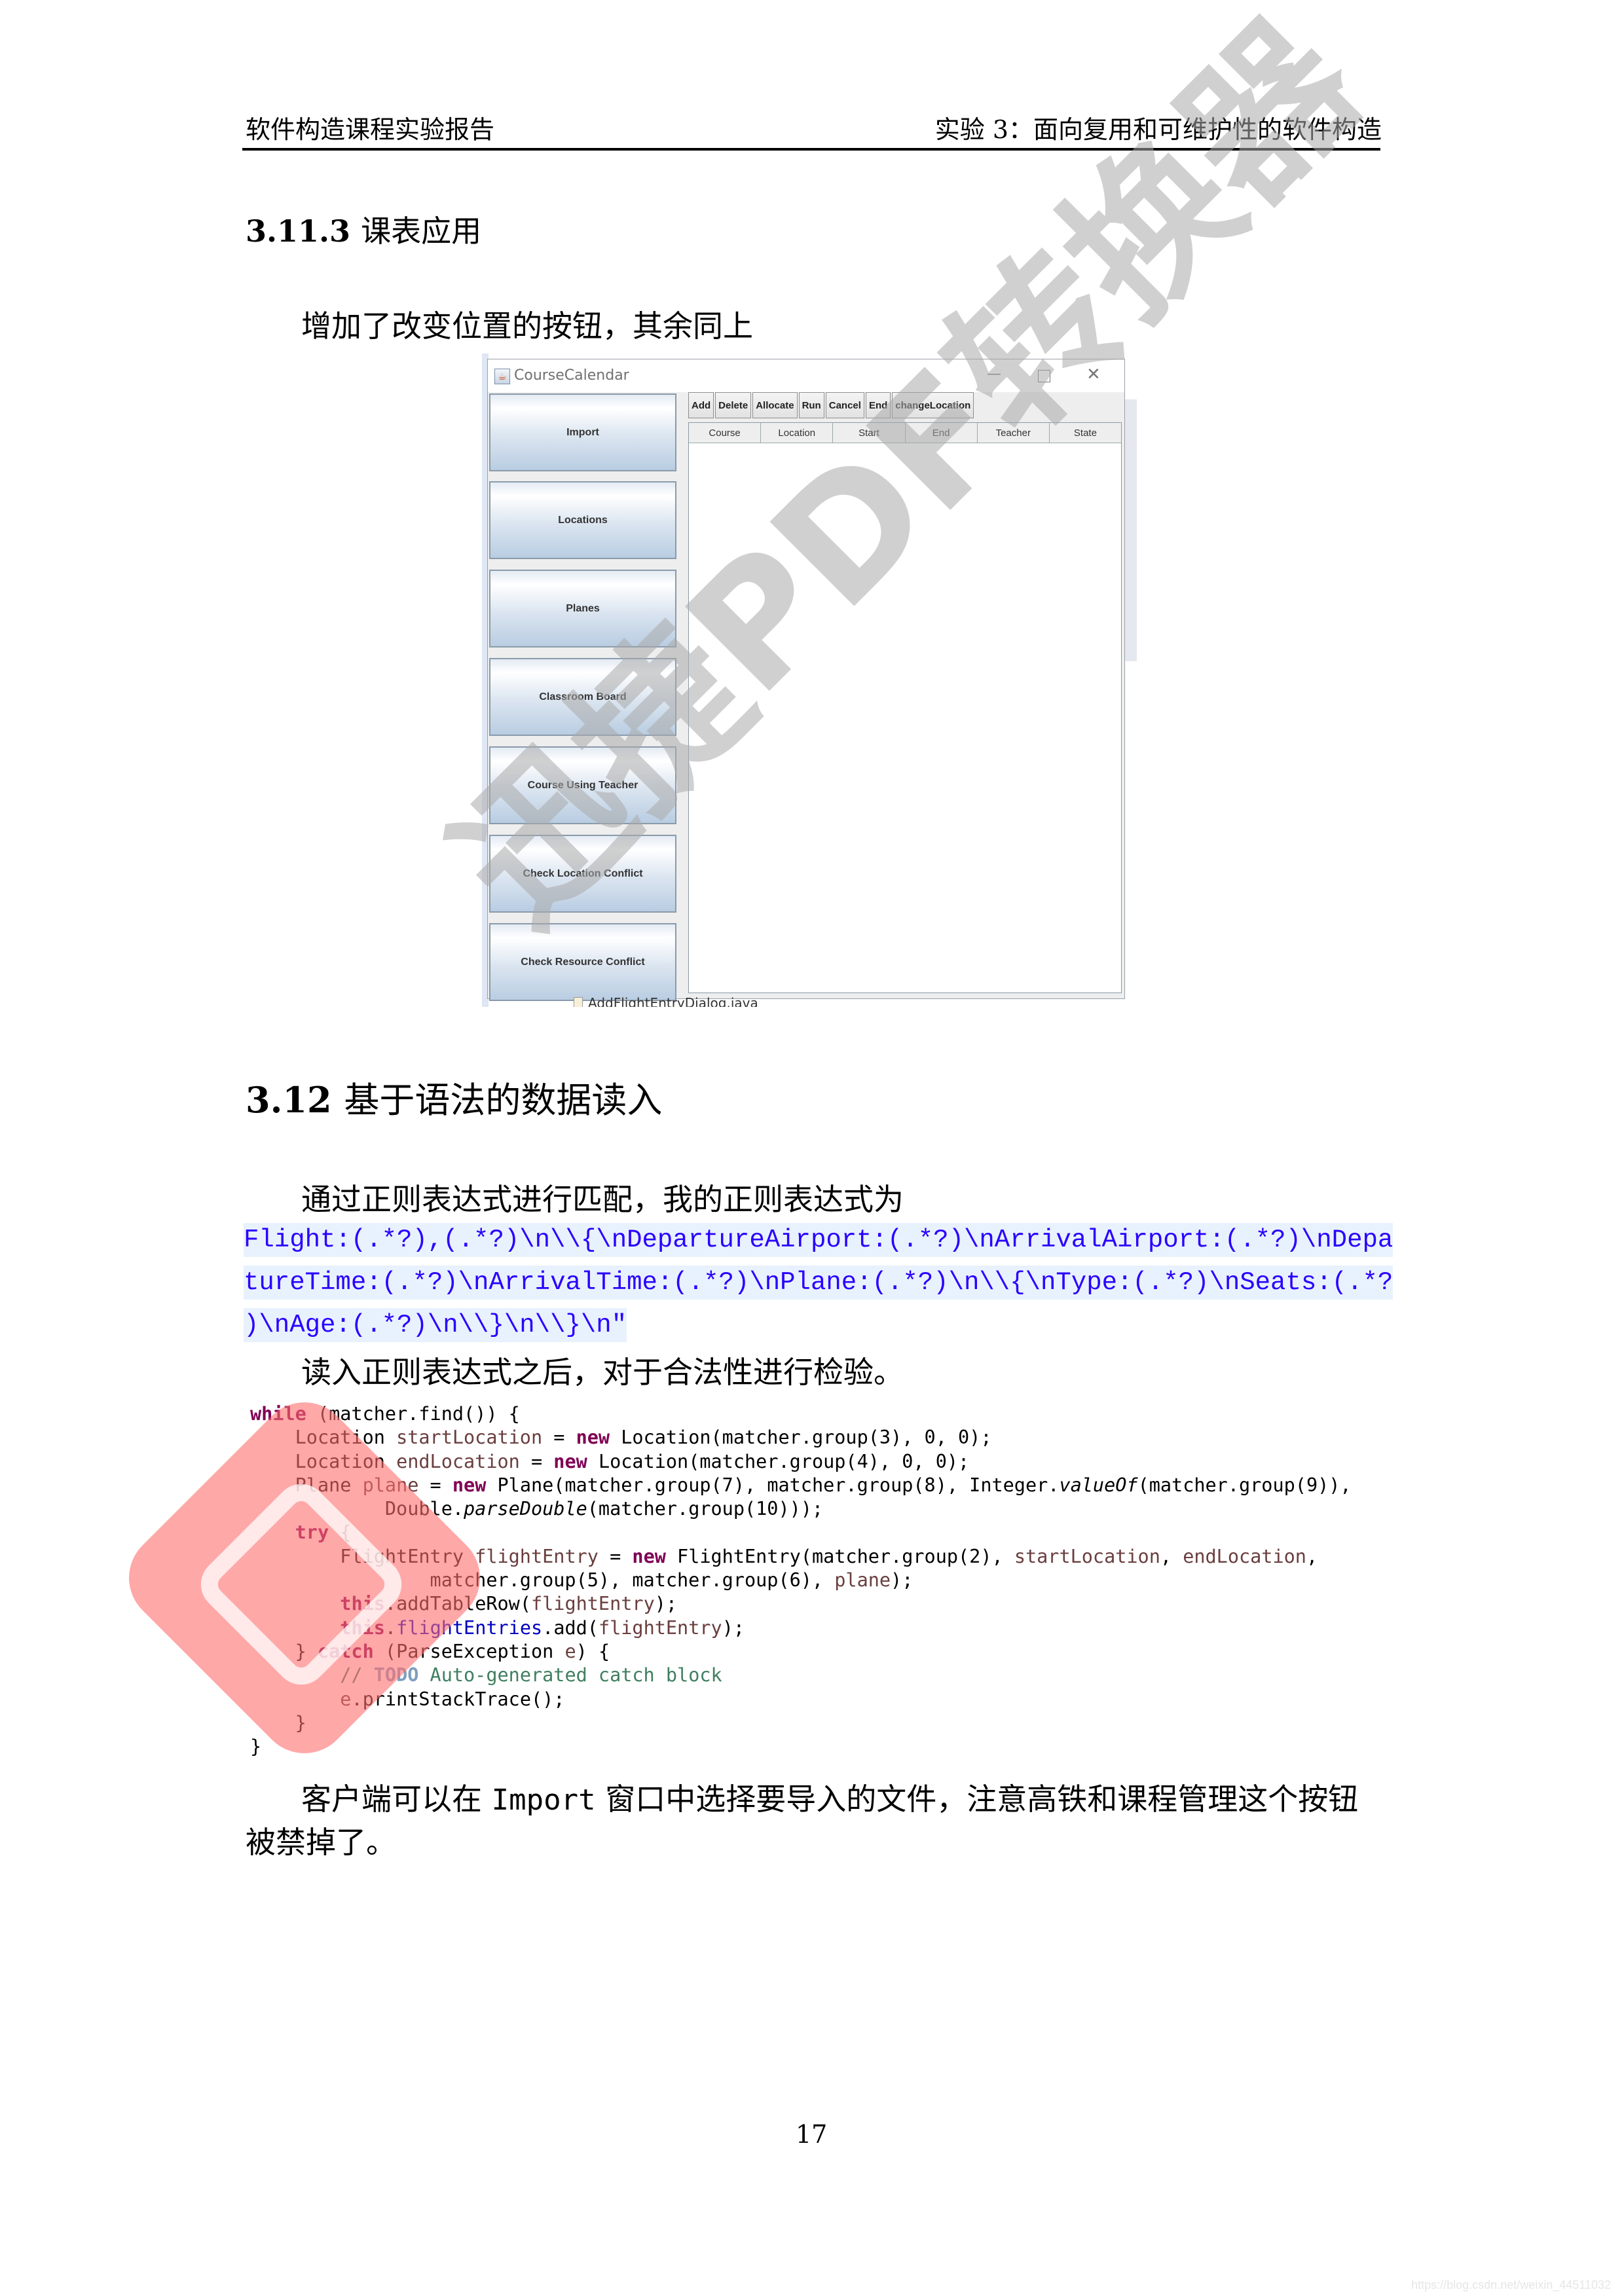  Describe the element at coordinates (362, 1556) in the screenshot. I see `code-text: FlightEntry` at that location.